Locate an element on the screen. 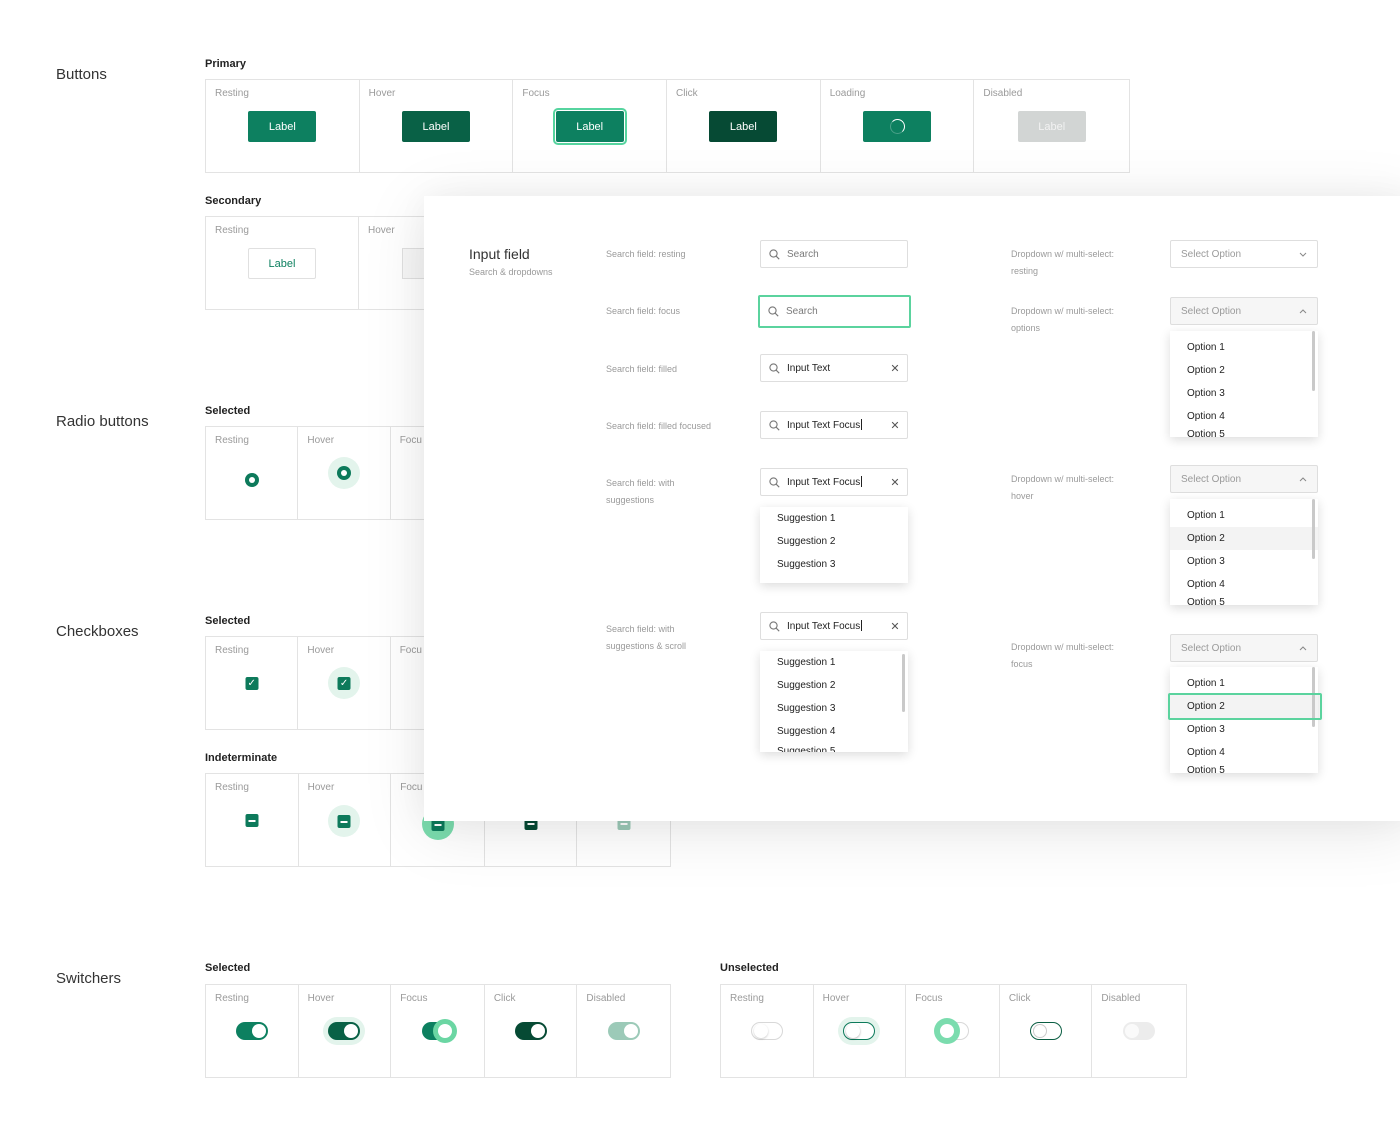  search-field-suggestions: Input Text Focus ✕ is located at coordinates (834, 482).